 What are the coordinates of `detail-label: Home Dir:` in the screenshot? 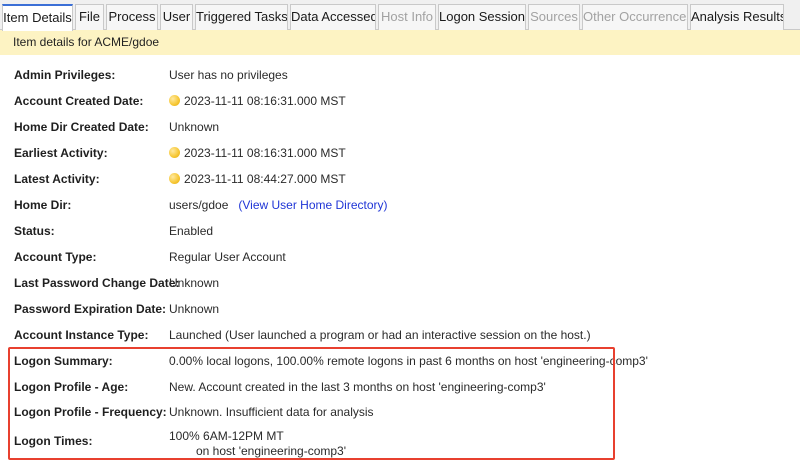 It's located at (43, 205).